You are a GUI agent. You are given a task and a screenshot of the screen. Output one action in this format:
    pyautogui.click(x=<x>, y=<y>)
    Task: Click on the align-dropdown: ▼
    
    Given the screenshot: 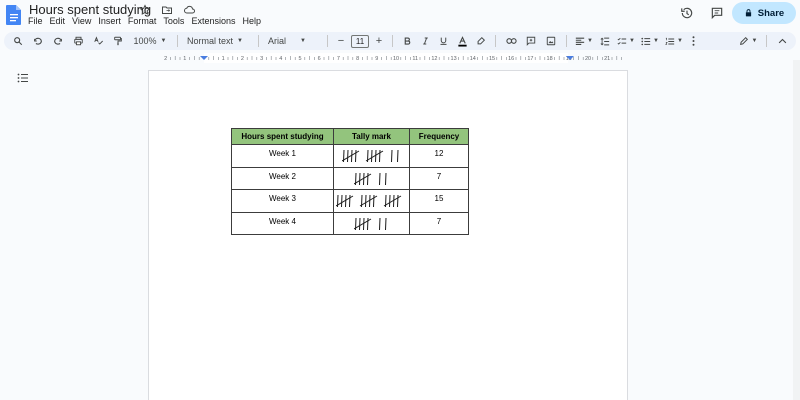 What is the action you would take?
    pyautogui.click(x=584, y=41)
    